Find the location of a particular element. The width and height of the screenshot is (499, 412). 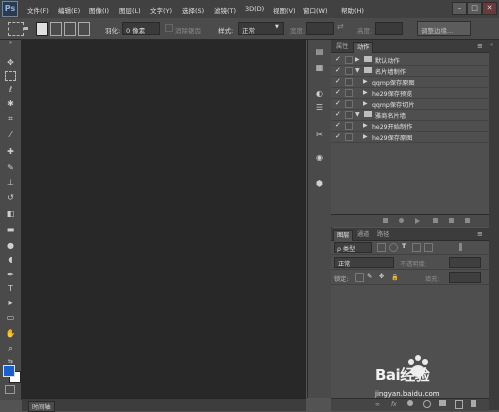

new-set-icon is located at coordinates (435, 220).